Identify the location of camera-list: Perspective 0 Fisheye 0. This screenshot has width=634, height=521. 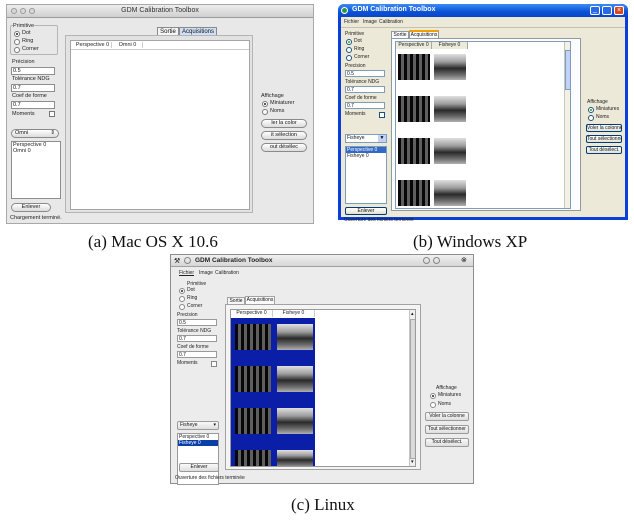
(366, 175).